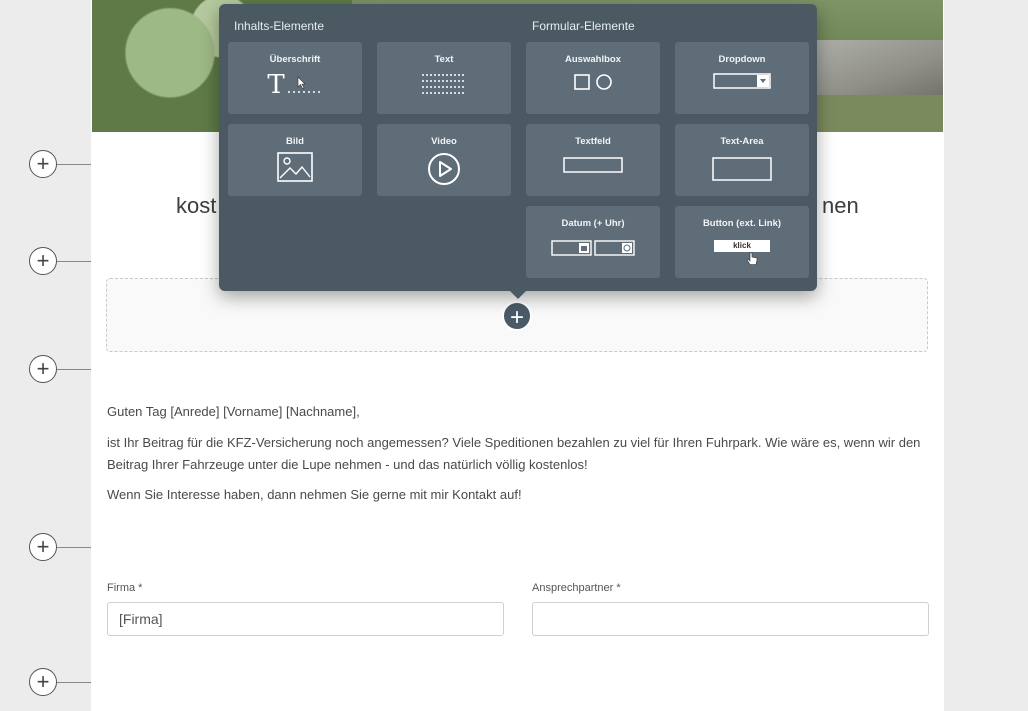  I want to click on dropdown-icon, so click(742, 81).